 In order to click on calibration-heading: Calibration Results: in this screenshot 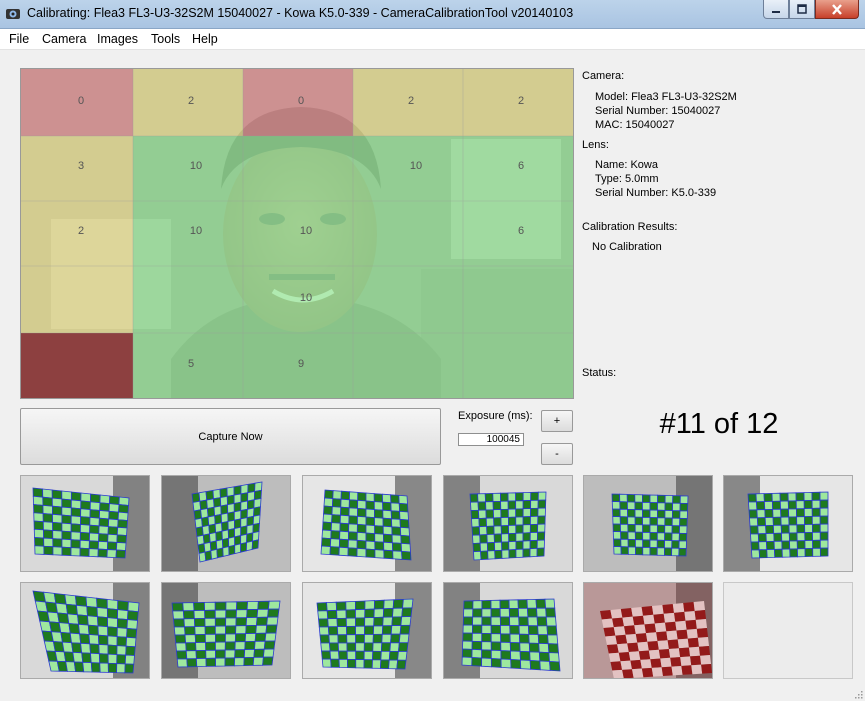, I will do `click(630, 227)`.